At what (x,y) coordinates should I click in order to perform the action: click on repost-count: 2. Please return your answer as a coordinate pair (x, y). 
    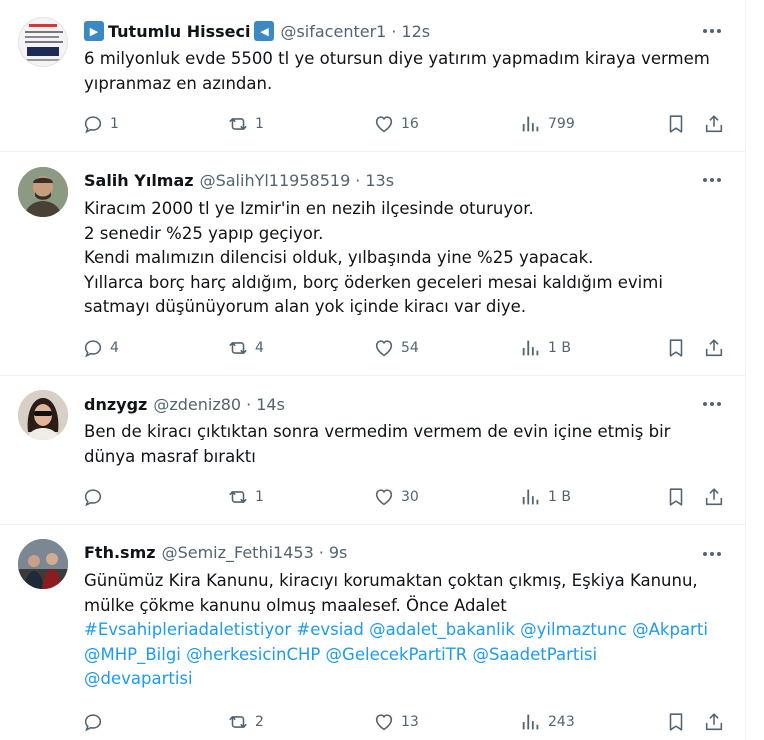
    Looking at the image, I should click on (259, 722).